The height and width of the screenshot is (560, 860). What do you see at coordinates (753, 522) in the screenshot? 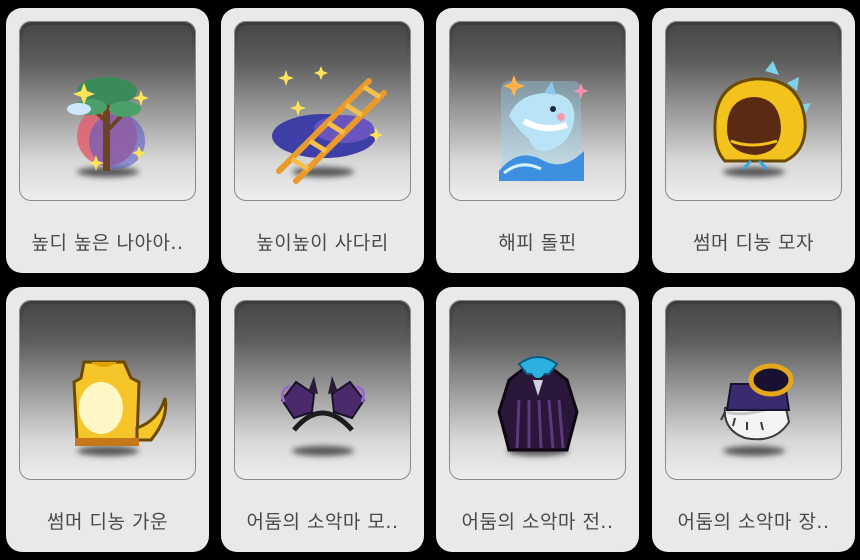
I see `item-label: 어둠의 소악마 장..` at bounding box center [753, 522].